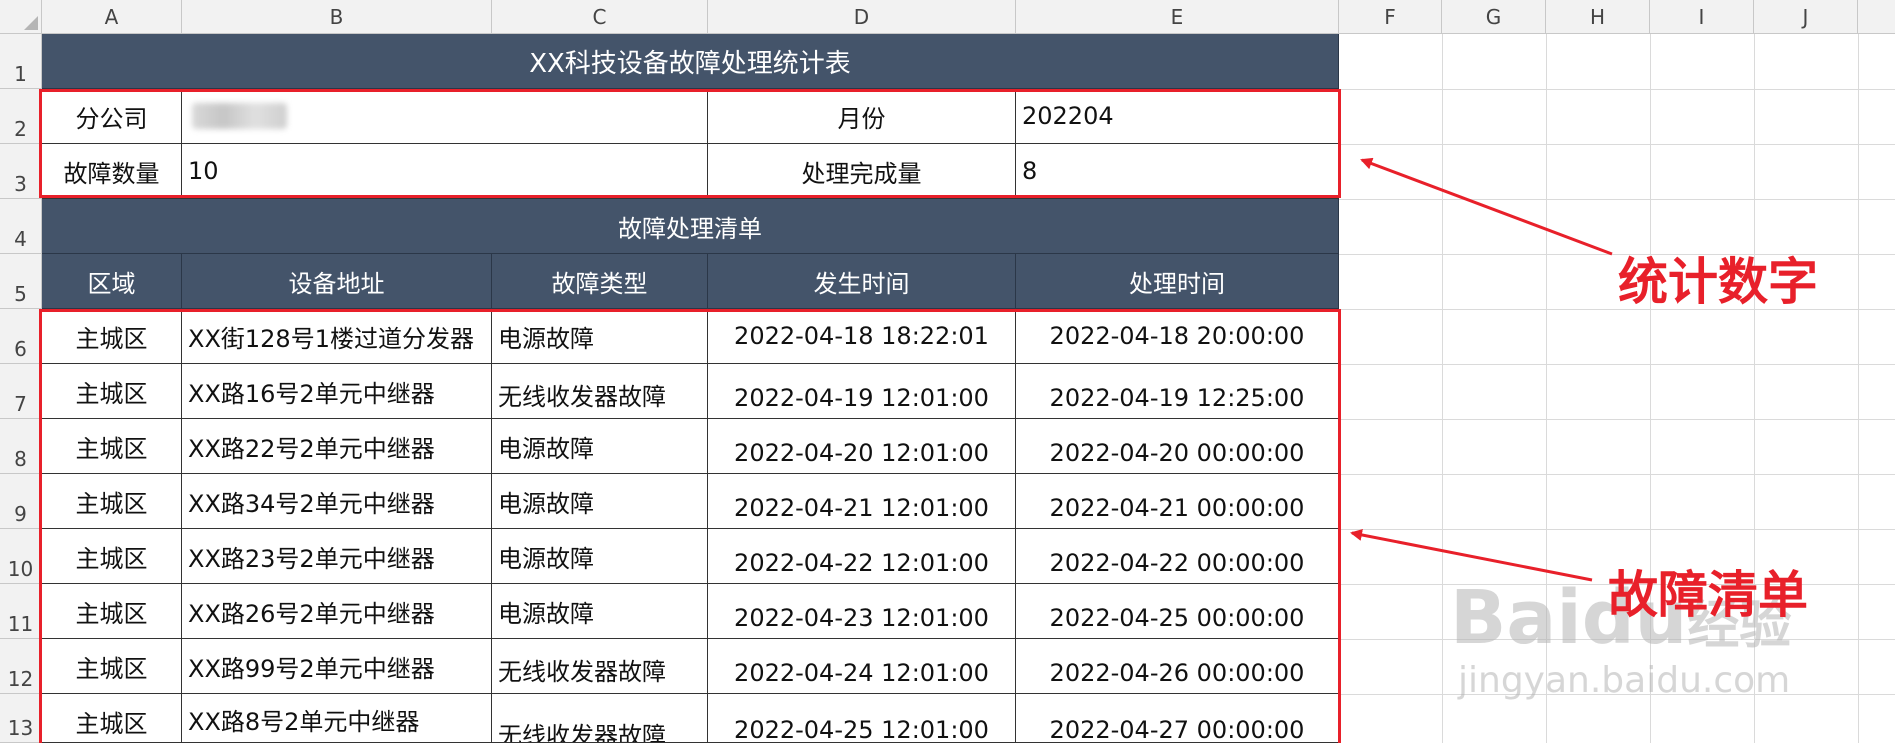 The height and width of the screenshot is (743, 1895). What do you see at coordinates (1481, 369) in the screenshot?
I see `annotation-arrows` at bounding box center [1481, 369].